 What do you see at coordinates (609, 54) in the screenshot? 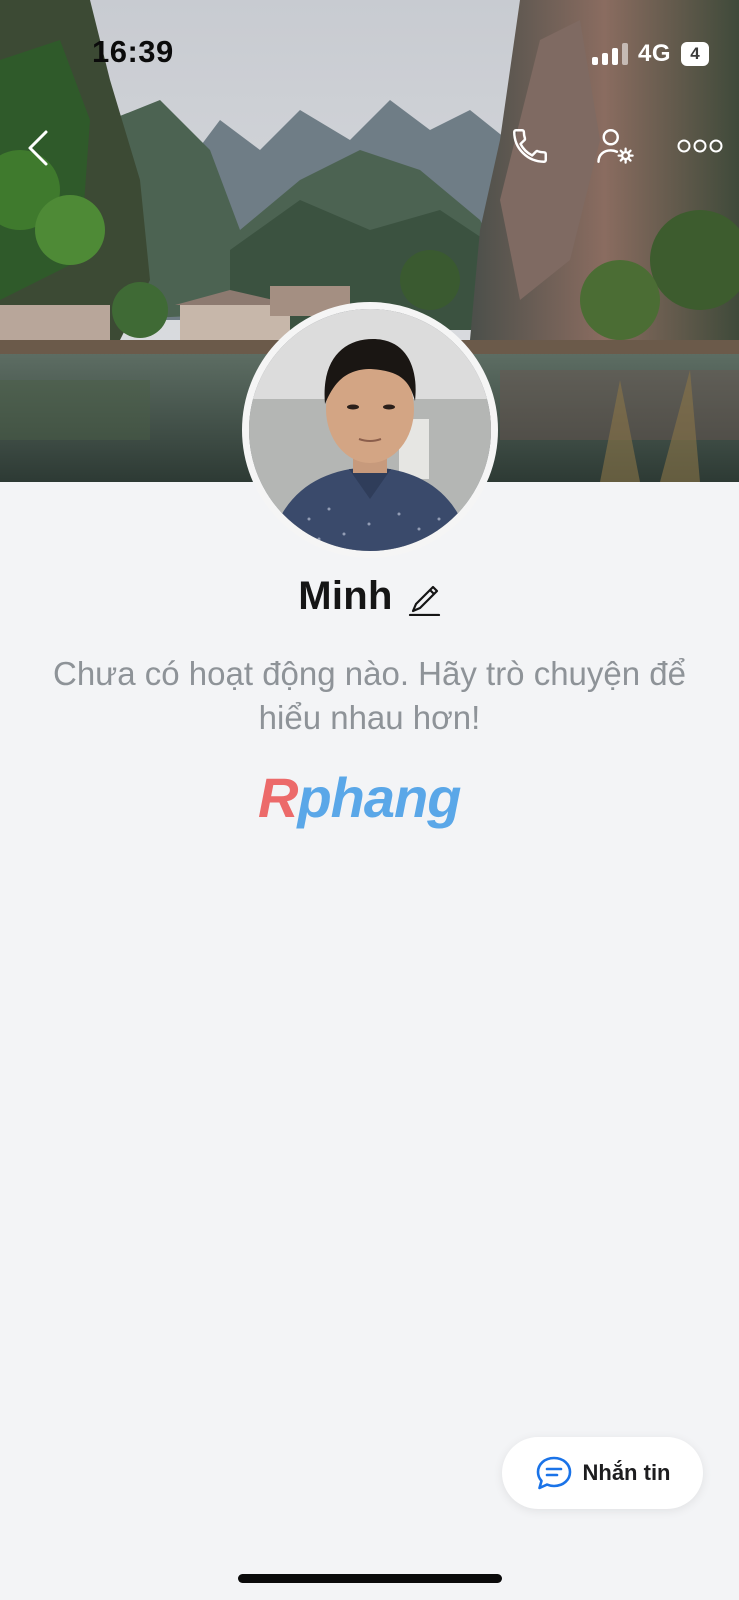
I see `signal-icon` at bounding box center [609, 54].